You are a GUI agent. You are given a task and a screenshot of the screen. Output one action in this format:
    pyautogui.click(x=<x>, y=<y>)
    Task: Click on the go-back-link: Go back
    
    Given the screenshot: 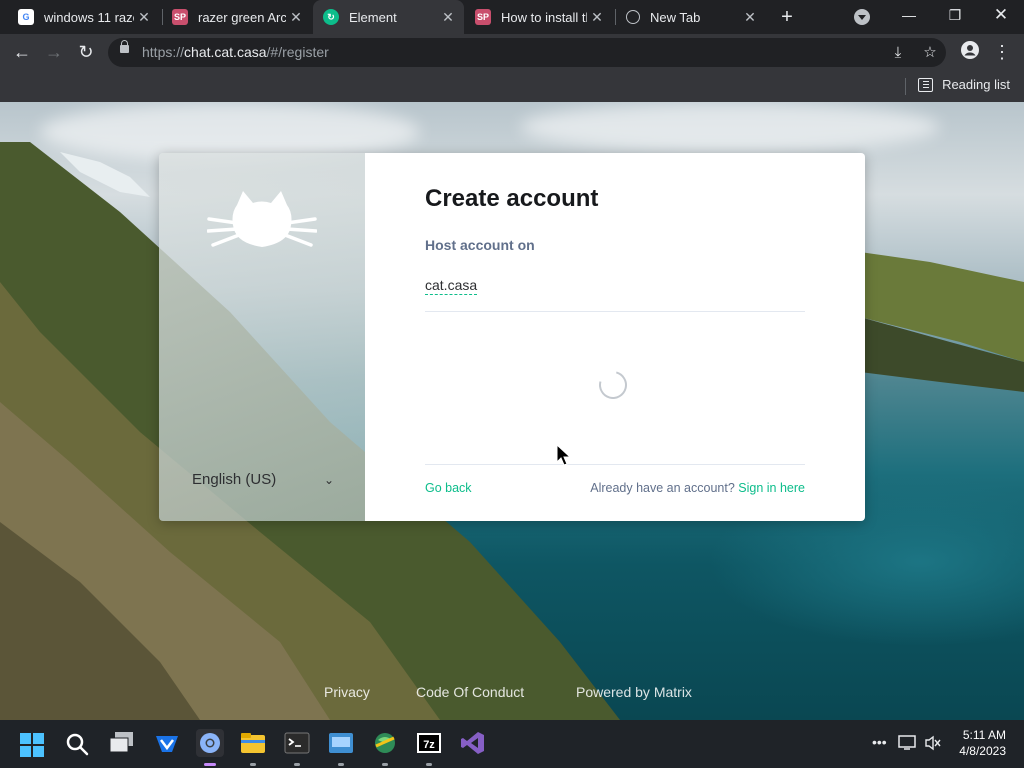 What is the action you would take?
    pyautogui.click(x=448, y=488)
    